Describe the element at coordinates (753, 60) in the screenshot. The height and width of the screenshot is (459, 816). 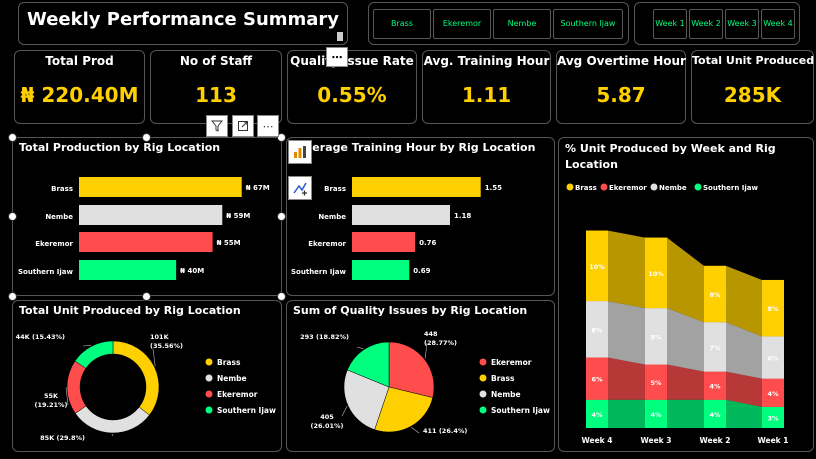
I see `kpi-label: Total Unit Produced` at that location.